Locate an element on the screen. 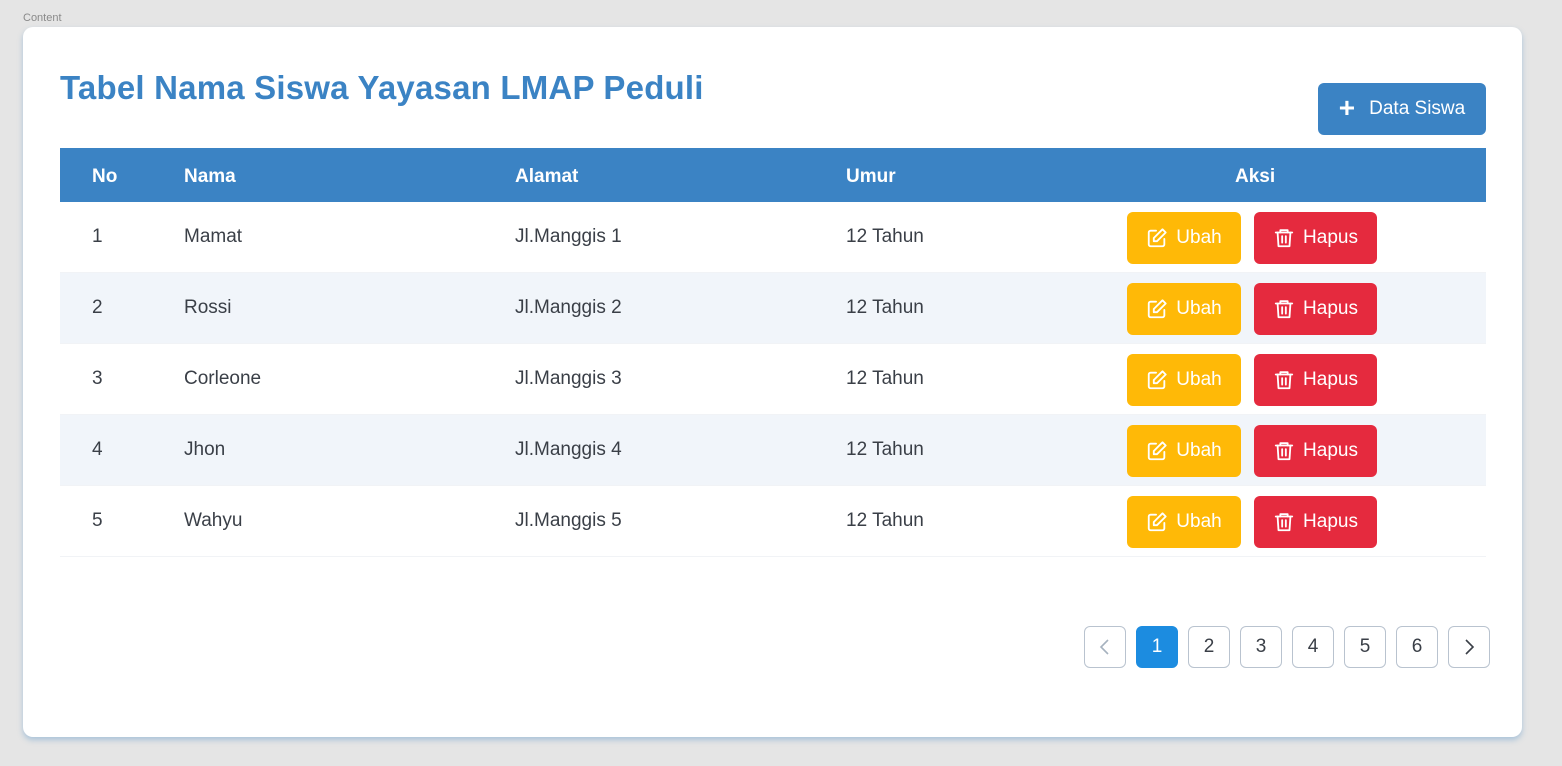 The image size is (1562, 766). next-page-button is located at coordinates (1469, 647).